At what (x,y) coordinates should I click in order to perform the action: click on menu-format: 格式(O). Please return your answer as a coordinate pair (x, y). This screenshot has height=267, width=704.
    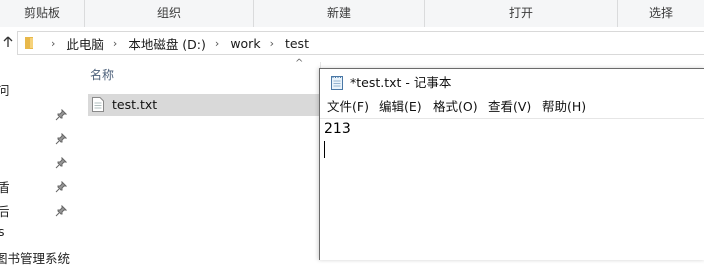
    Looking at the image, I should click on (455, 107).